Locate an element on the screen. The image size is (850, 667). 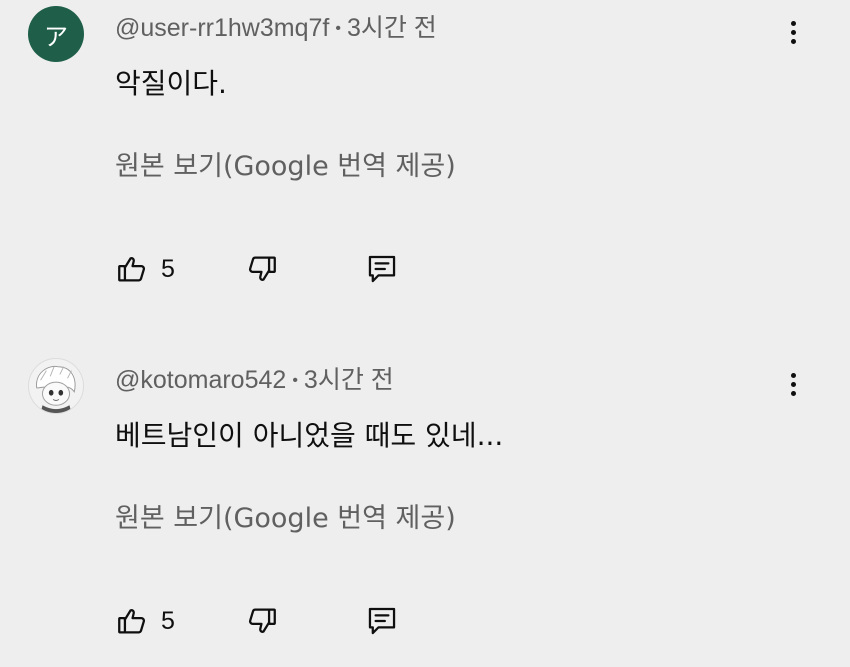
comment-author: @kotomaro542 is located at coordinates (200, 380).